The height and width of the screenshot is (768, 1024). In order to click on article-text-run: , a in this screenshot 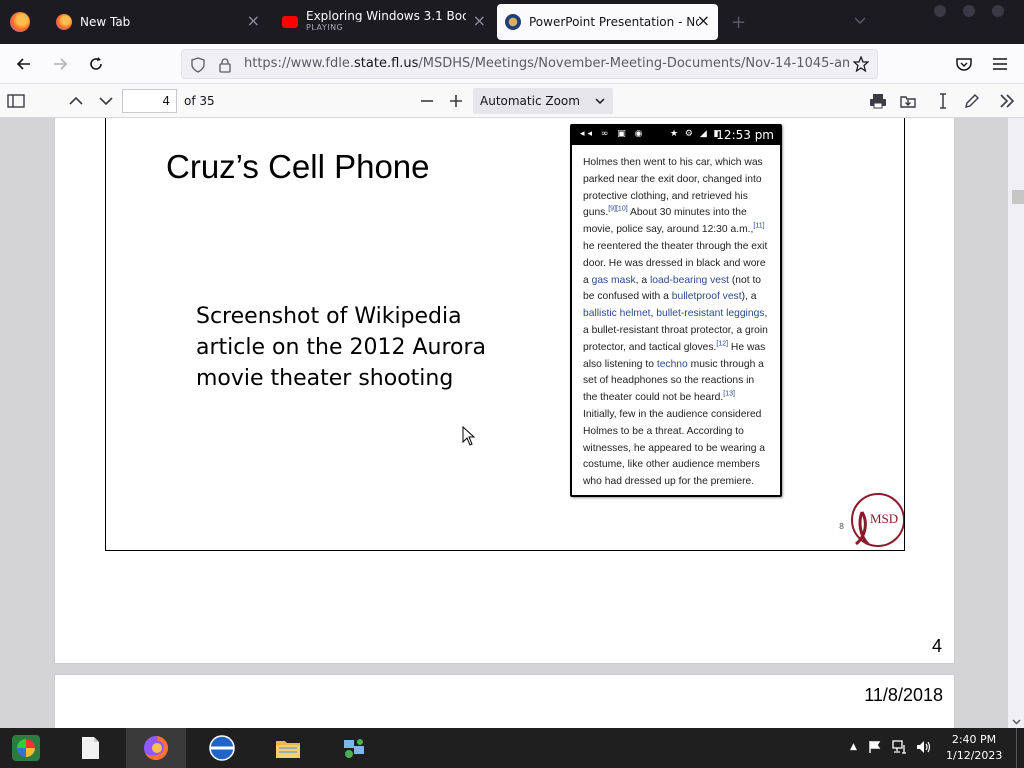, I will do `click(642, 280)`.